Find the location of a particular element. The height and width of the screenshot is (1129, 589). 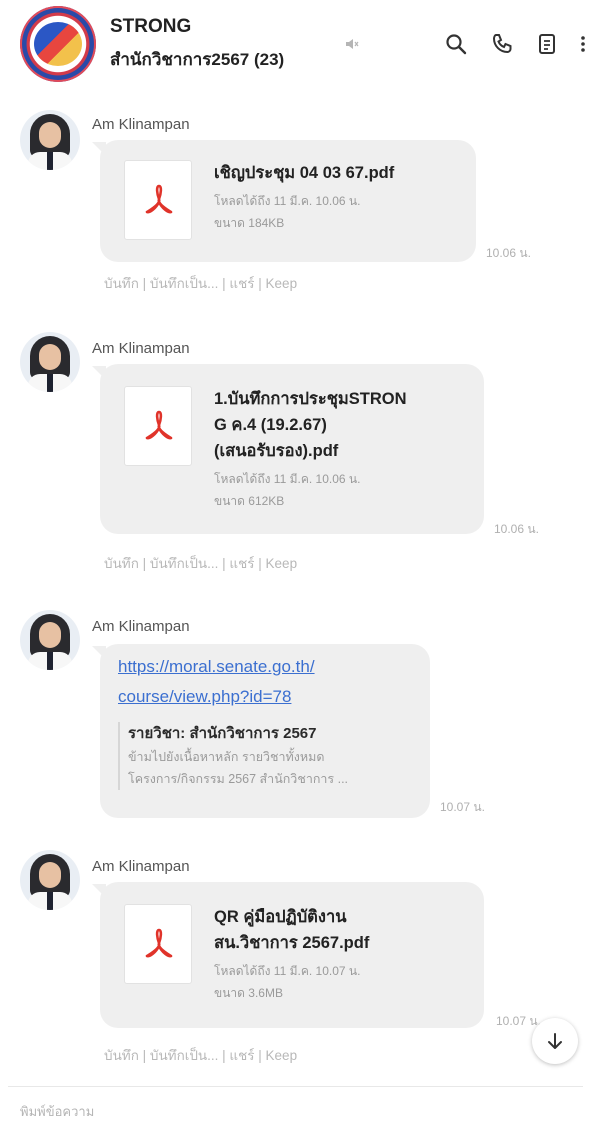

file-size: ขนาด 3.6MB is located at coordinates (248, 993).